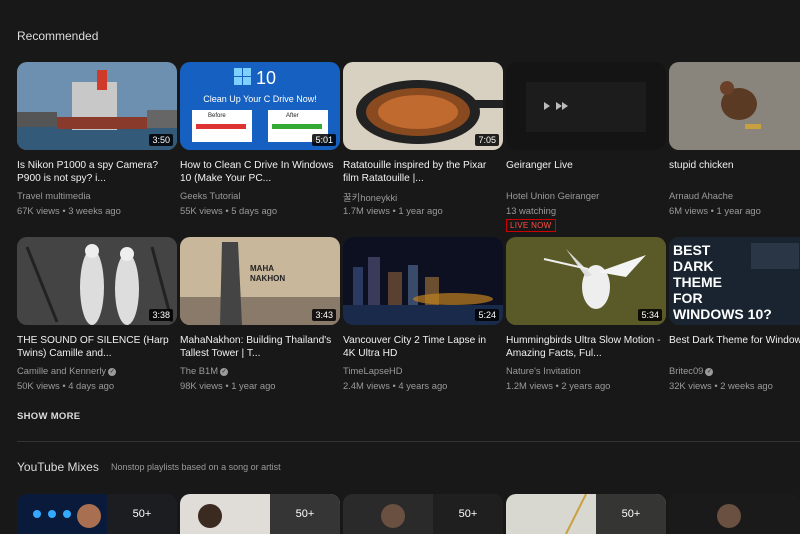 The image size is (800, 534). Describe the element at coordinates (558, 385) in the screenshot. I see `video-meta: 1.2M views • 2 years ago` at that location.